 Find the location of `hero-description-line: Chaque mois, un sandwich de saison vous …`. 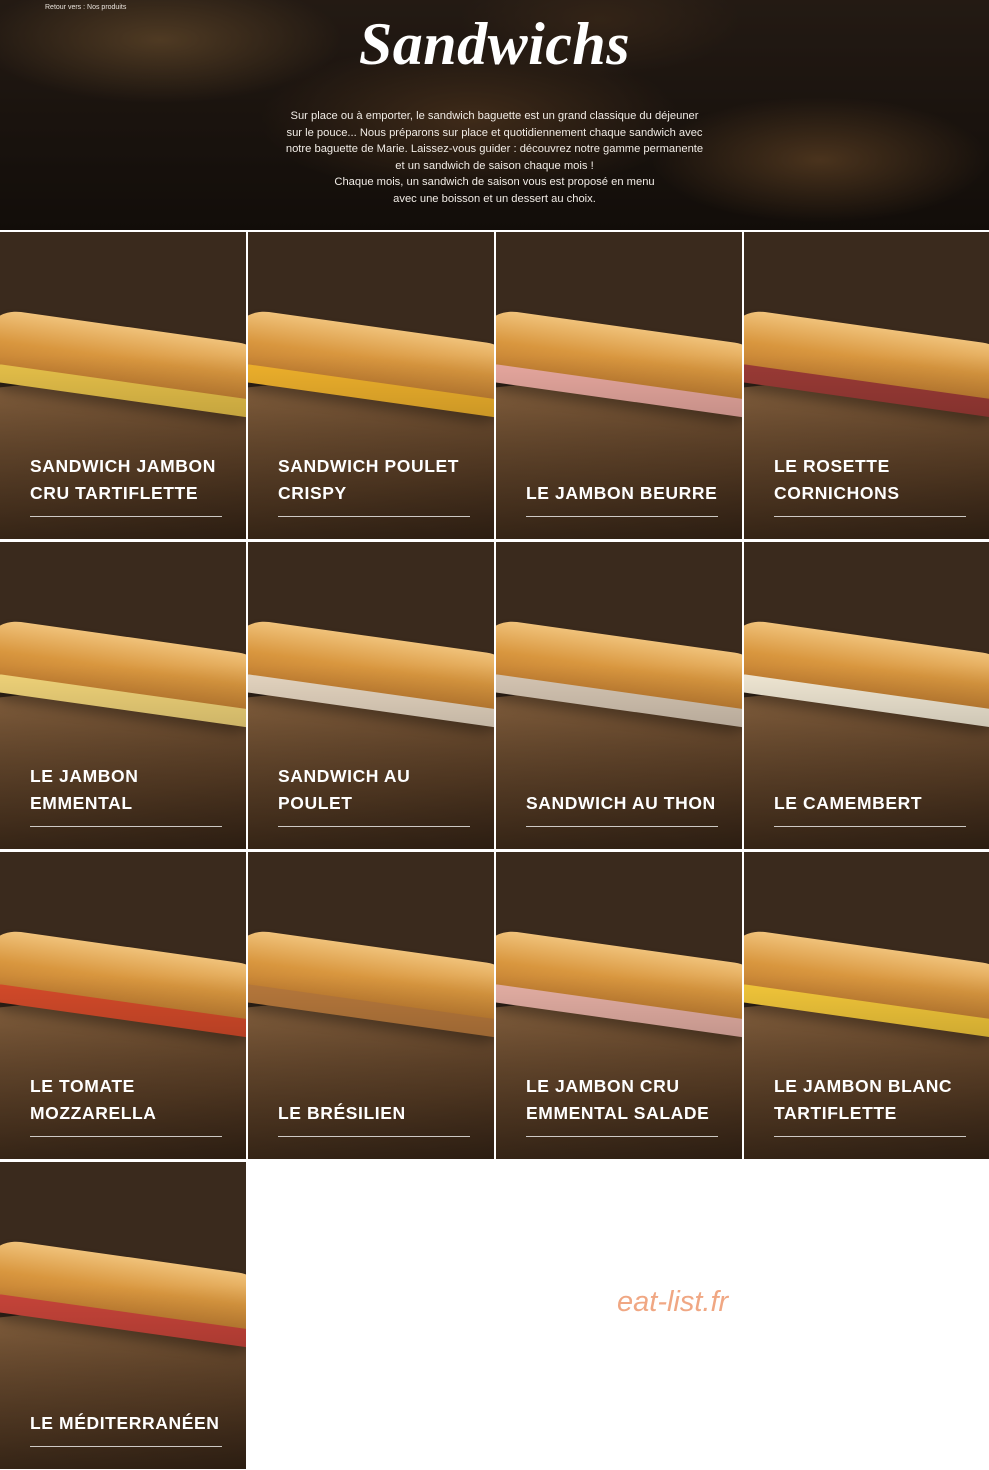

hero-description-line: Chaque mois, un sandwich de saison vous … is located at coordinates (494, 182).